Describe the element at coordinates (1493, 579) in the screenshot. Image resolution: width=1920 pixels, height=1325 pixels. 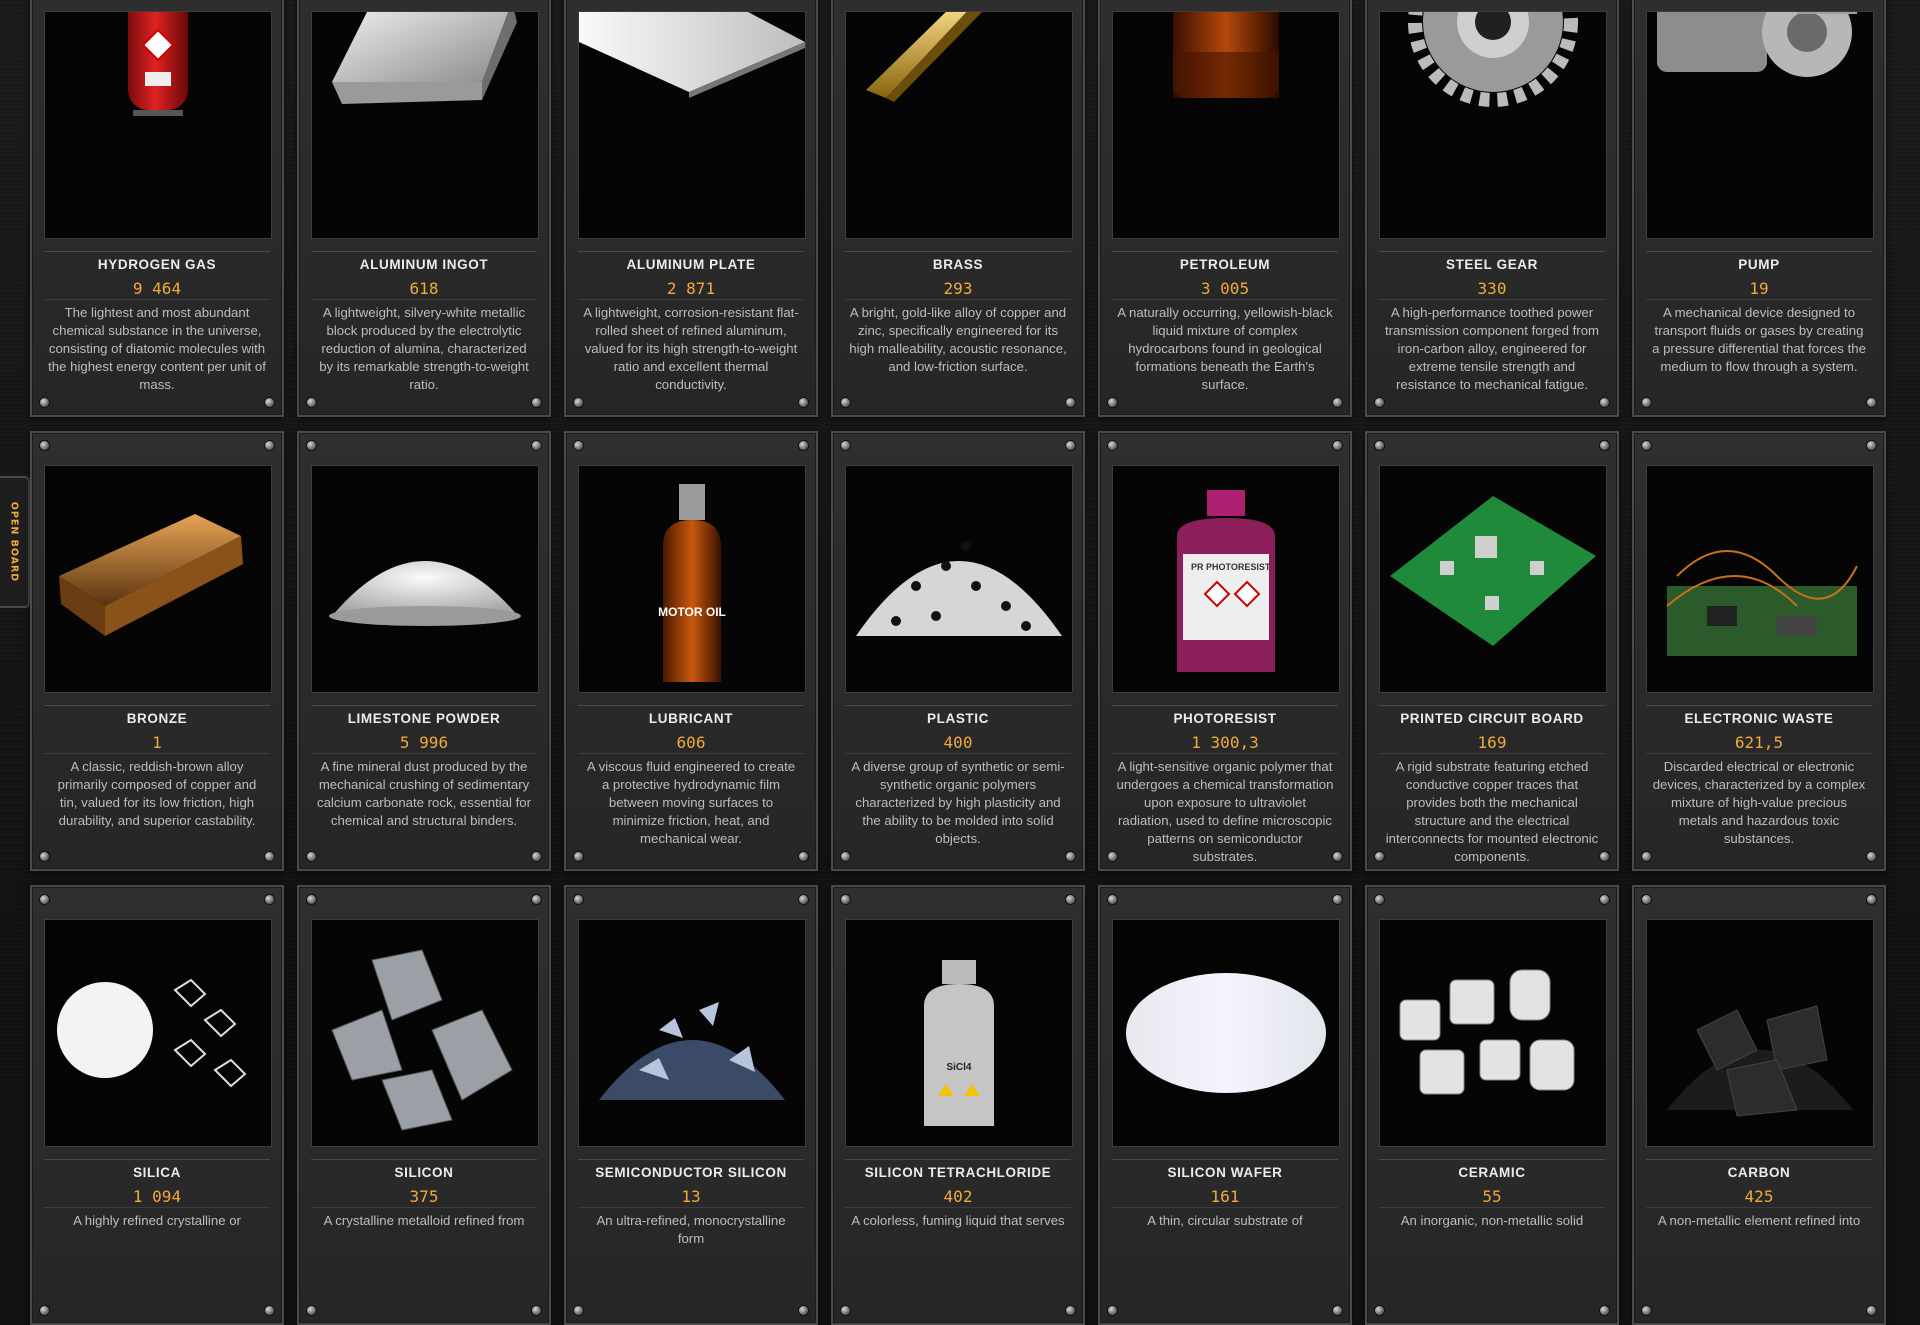
I see `circuit-board-icon` at that location.